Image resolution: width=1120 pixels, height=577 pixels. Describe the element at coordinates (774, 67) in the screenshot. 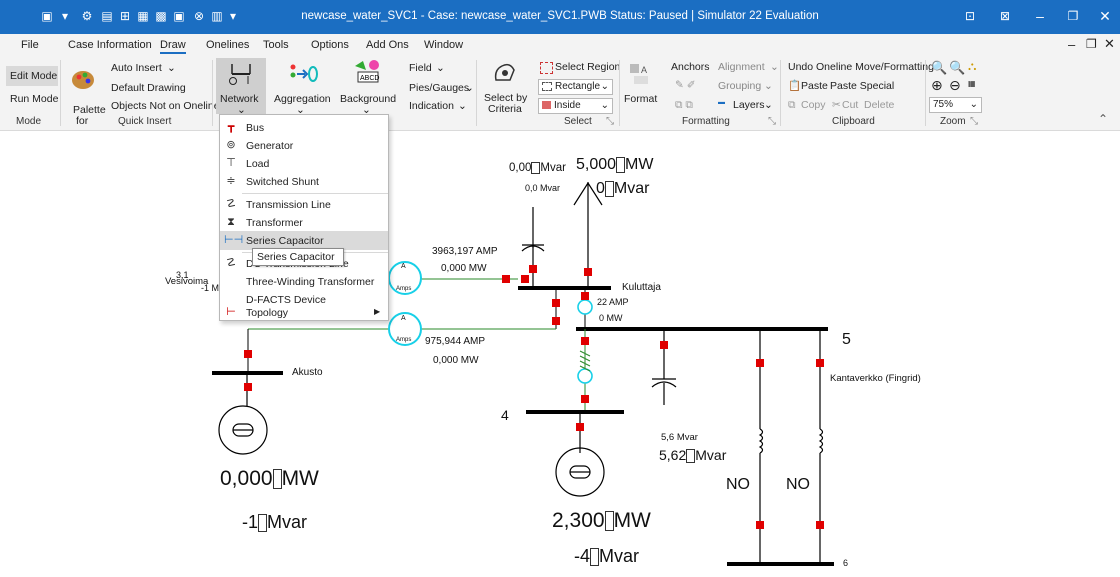

I see `alignment-chevron-icon: ⌄` at that location.